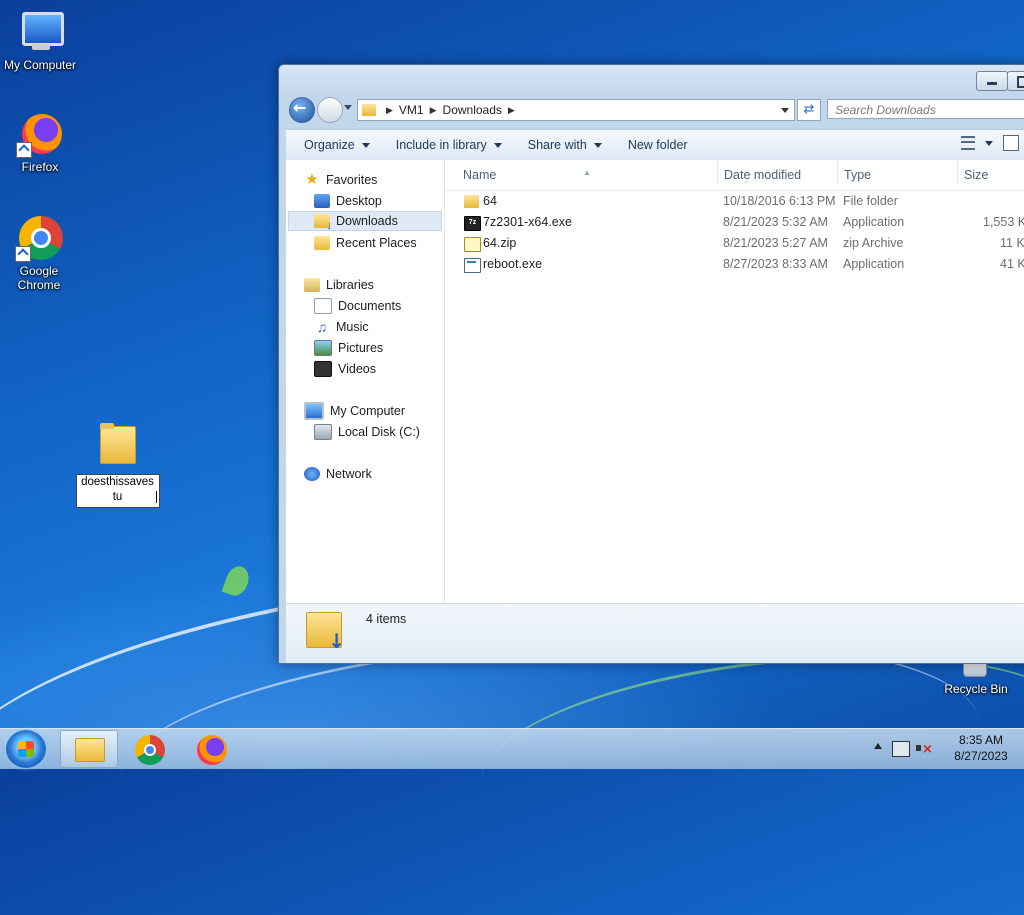  What do you see at coordinates (989, 143) in the screenshot?
I see `view-options-dropdown-icon` at bounding box center [989, 143].